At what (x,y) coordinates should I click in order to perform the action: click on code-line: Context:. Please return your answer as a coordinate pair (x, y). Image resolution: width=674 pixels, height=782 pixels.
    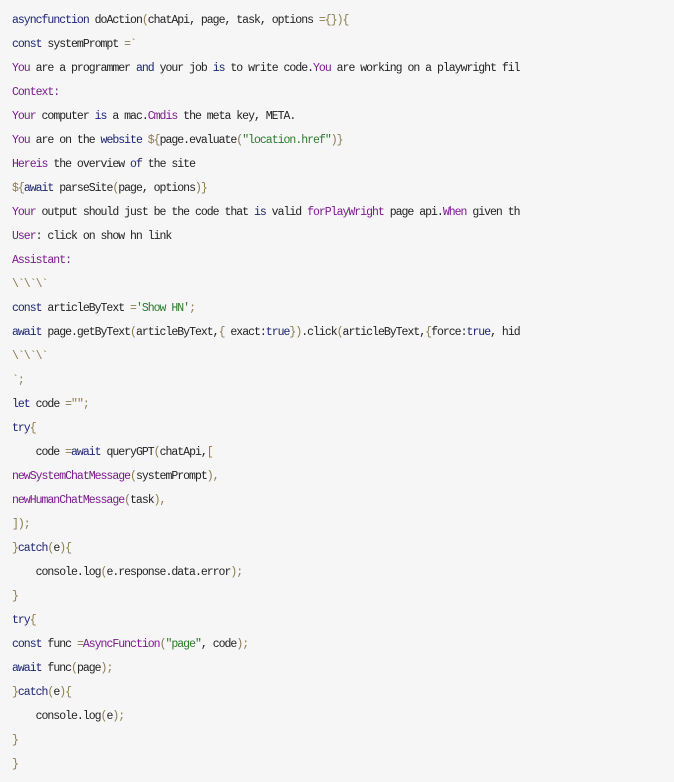
    Looking at the image, I should click on (266, 93).